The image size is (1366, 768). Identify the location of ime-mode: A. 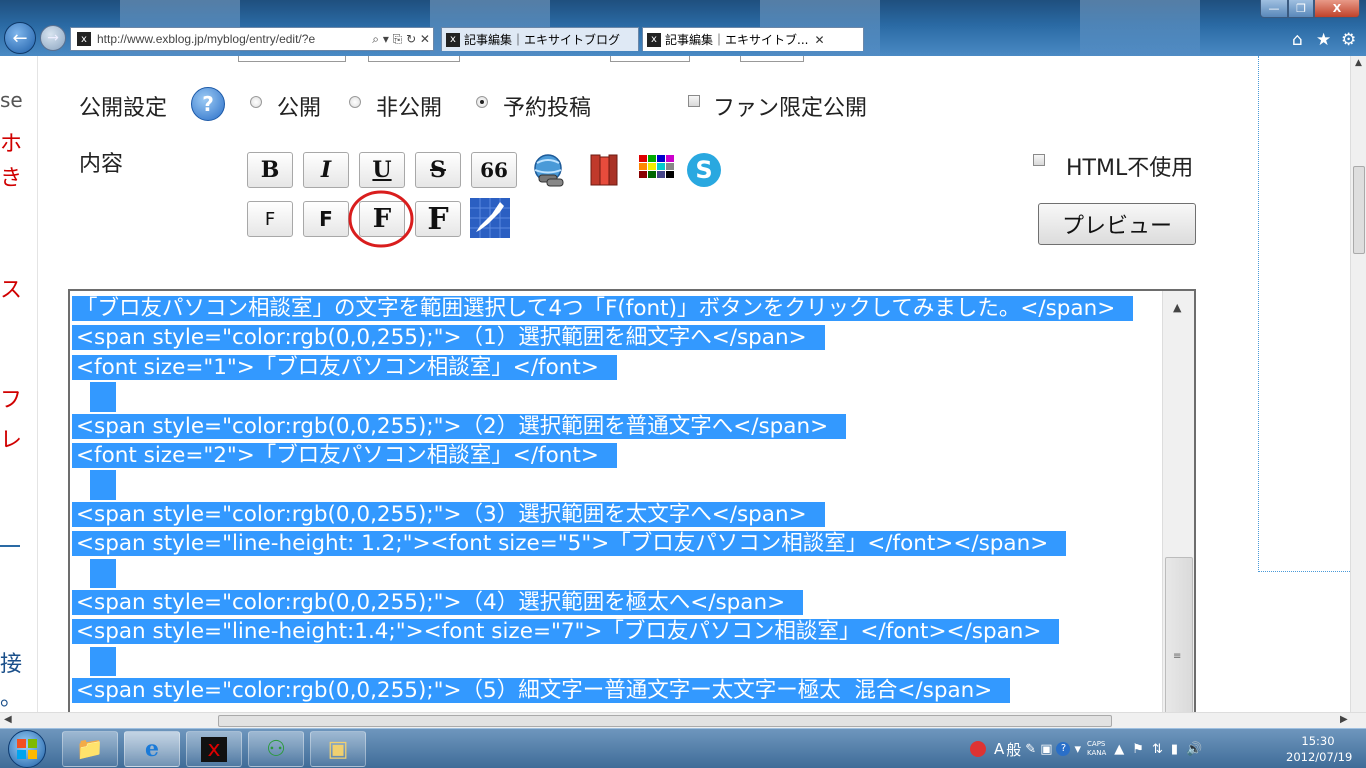
(999, 749).